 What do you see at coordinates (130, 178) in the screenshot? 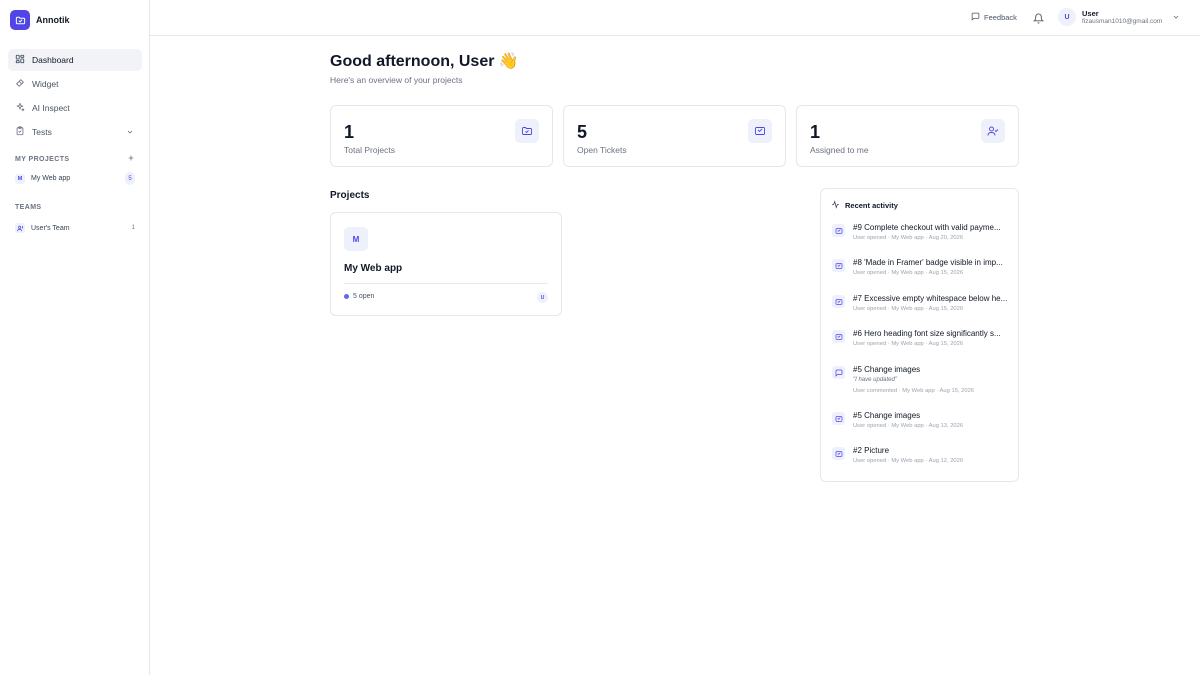
I see `project-count-badge: 5` at bounding box center [130, 178].